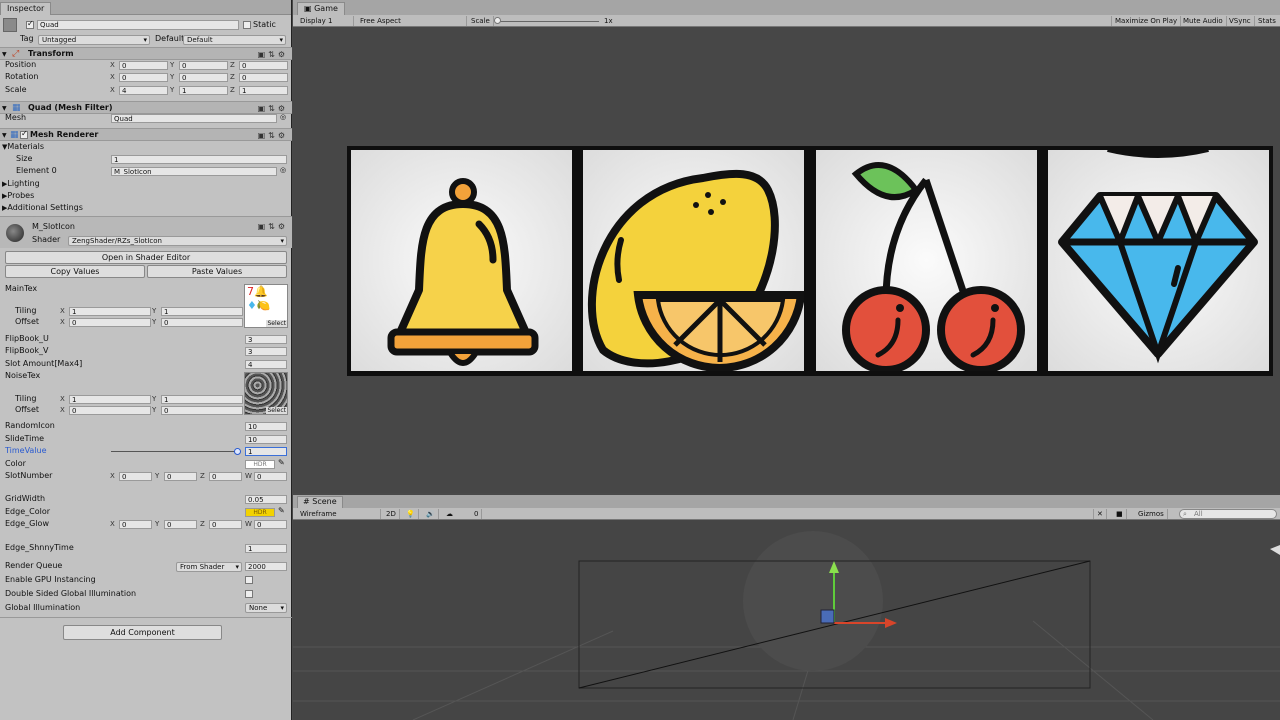  I want to click on scale-slider-handle, so click(497, 20).